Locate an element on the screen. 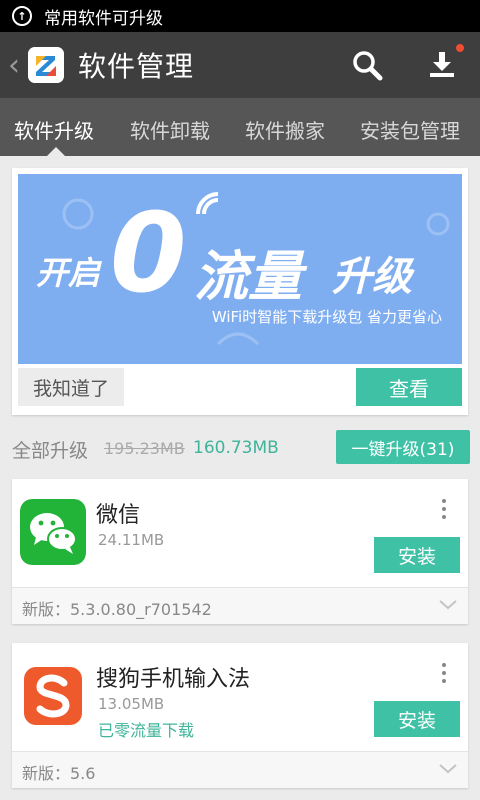 The image size is (480, 800). dismiss-button: 我知道了 is located at coordinates (71, 387).